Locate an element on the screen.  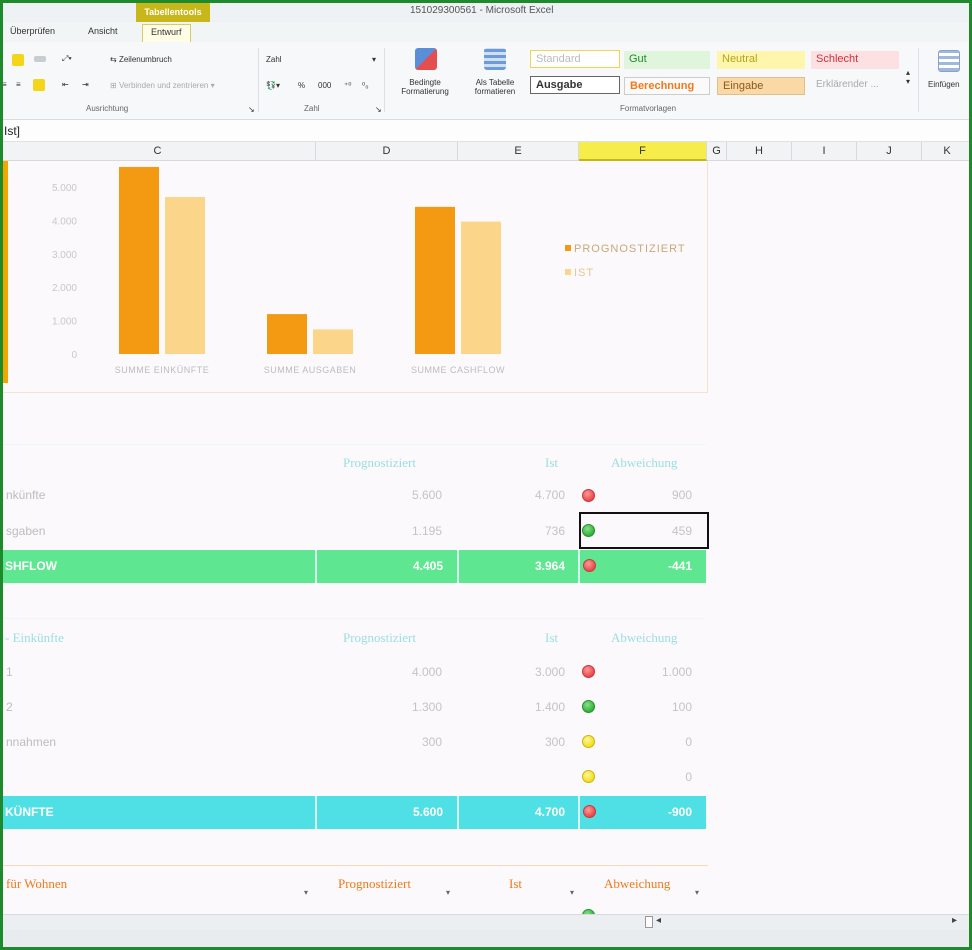
insert-button: Einfügen is located at coordinates (944, 84).